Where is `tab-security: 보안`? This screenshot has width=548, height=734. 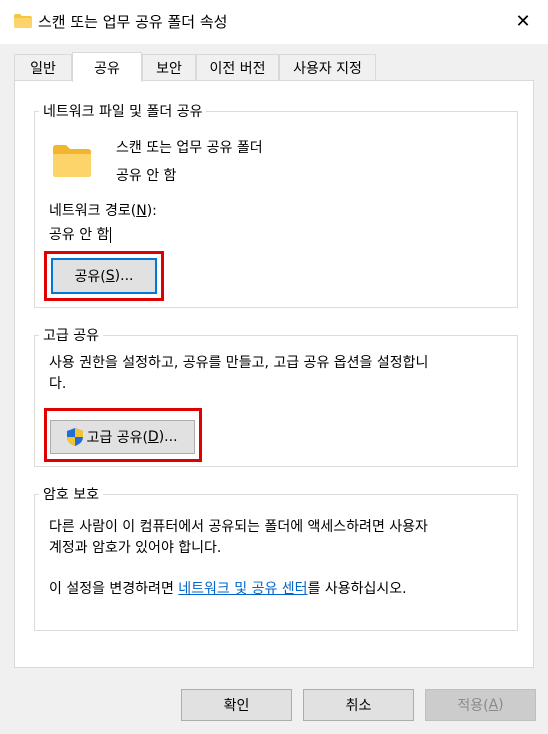
tab-security: 보안 is located at coordinates (169, 67).